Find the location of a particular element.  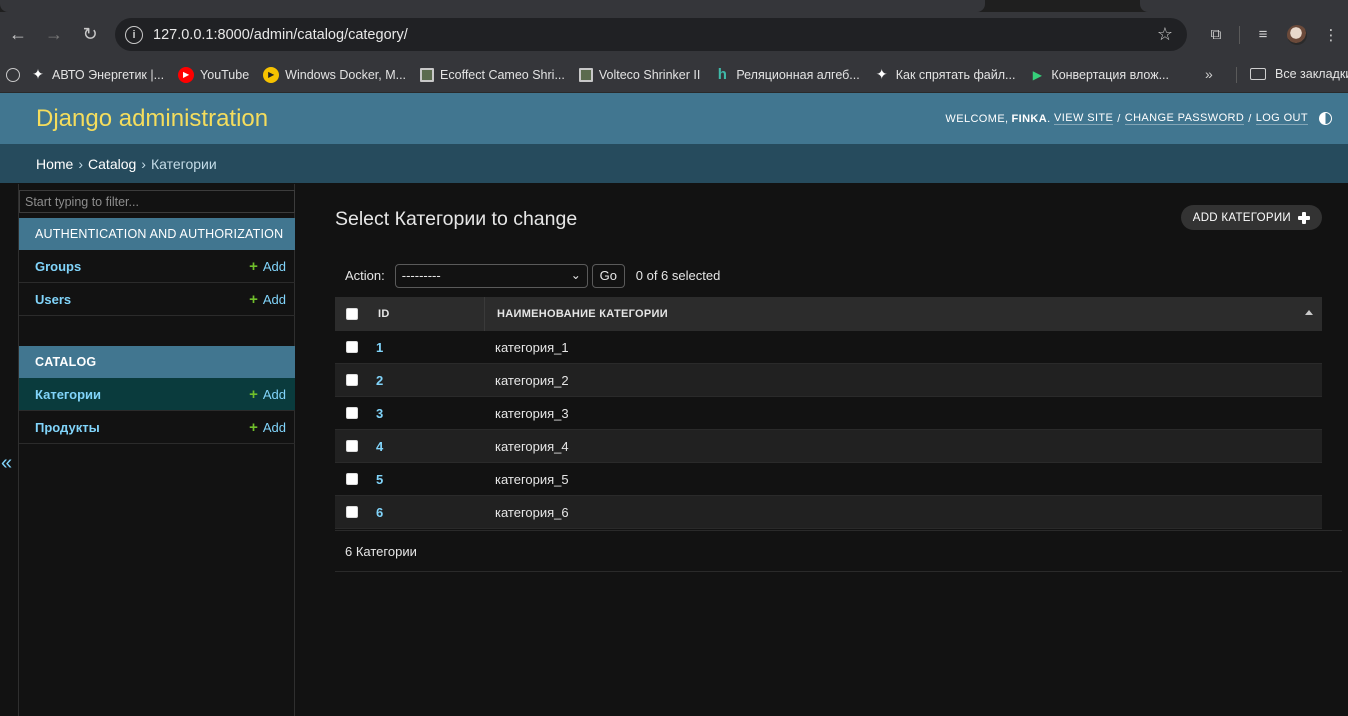

theme-toggle-icon is located at coordinates (1325, 118).